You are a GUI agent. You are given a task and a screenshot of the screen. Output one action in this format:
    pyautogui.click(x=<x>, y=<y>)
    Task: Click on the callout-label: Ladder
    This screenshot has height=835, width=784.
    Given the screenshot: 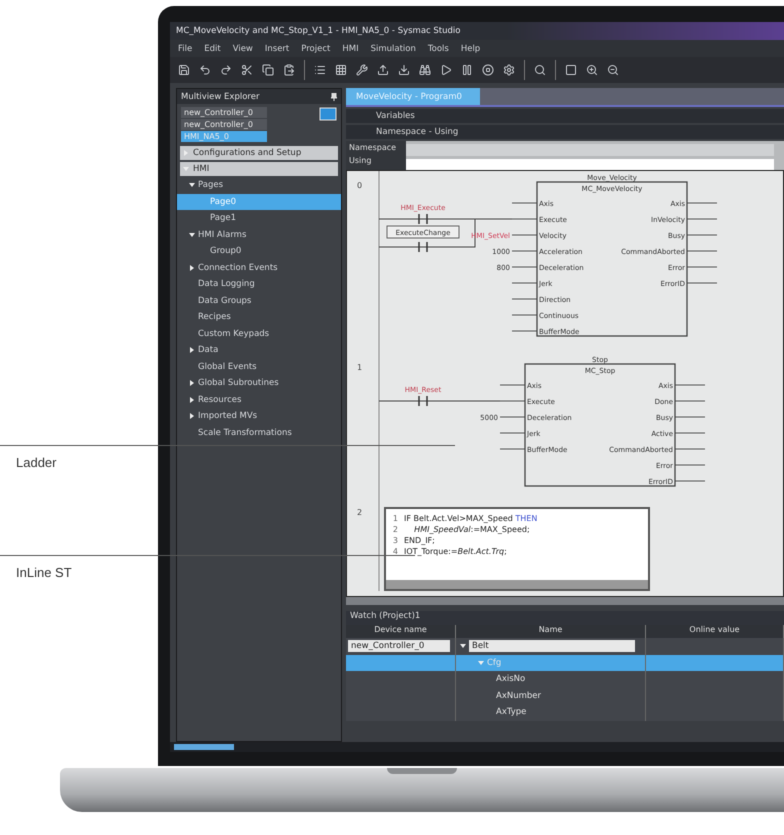 What is the action you would take?
    pyautogui.click(x=36, y=462)
    